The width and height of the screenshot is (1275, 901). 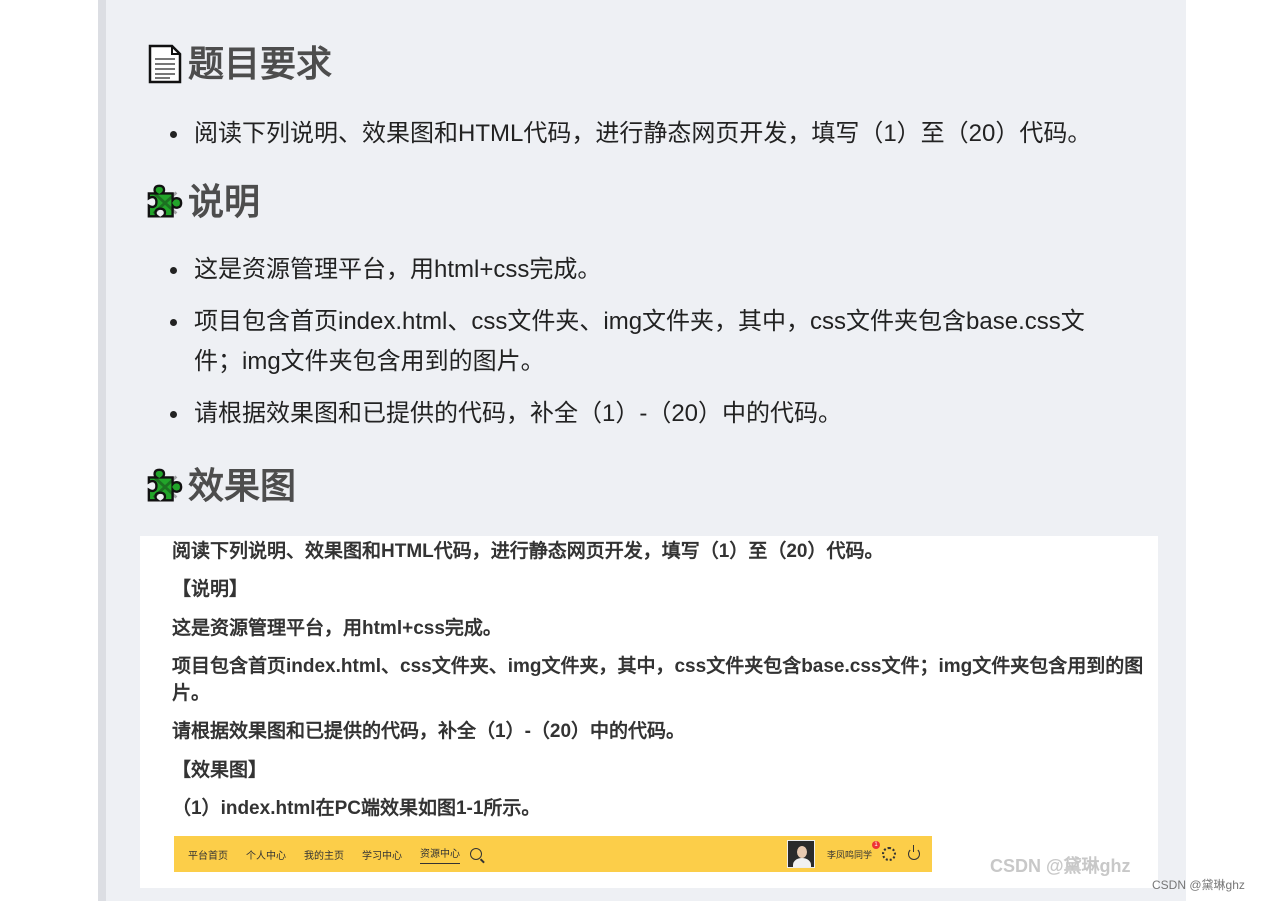 I want to click on nav-item-mypage: 我的主页, so click(x=324, y=856).